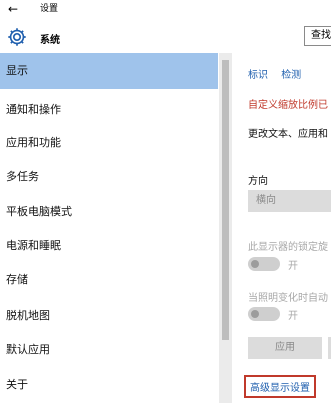 Image resolution: width=331 pixels, height=403 pixels. I want to click on search-input: 查找, so click(317, 36).